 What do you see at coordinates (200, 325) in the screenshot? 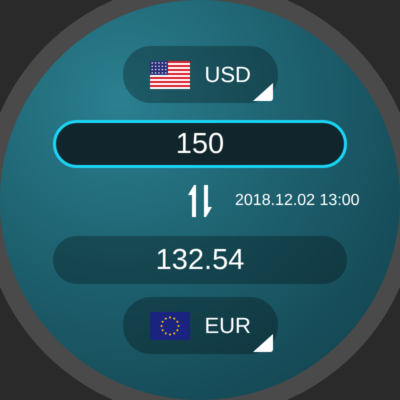
I see `currency-selector: EUR` at bounding box center [200, 325].